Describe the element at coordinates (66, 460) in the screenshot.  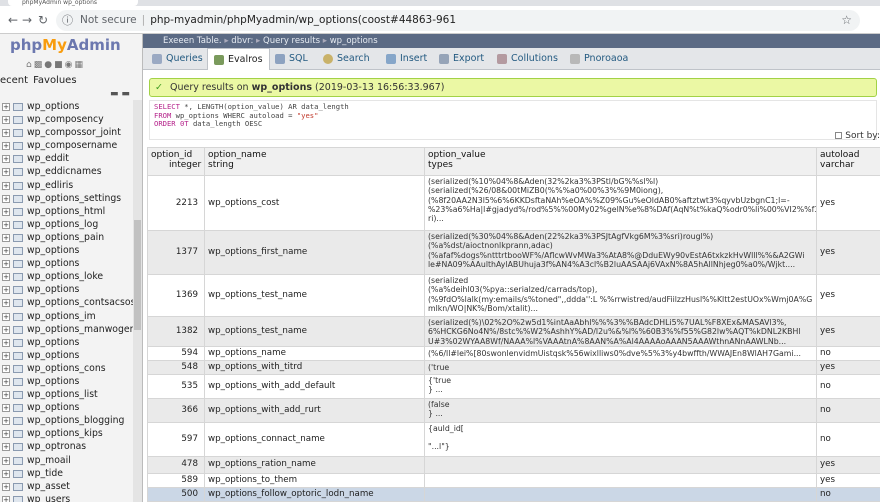
I see `sidebar-item-table: + wp_moail` at that location.